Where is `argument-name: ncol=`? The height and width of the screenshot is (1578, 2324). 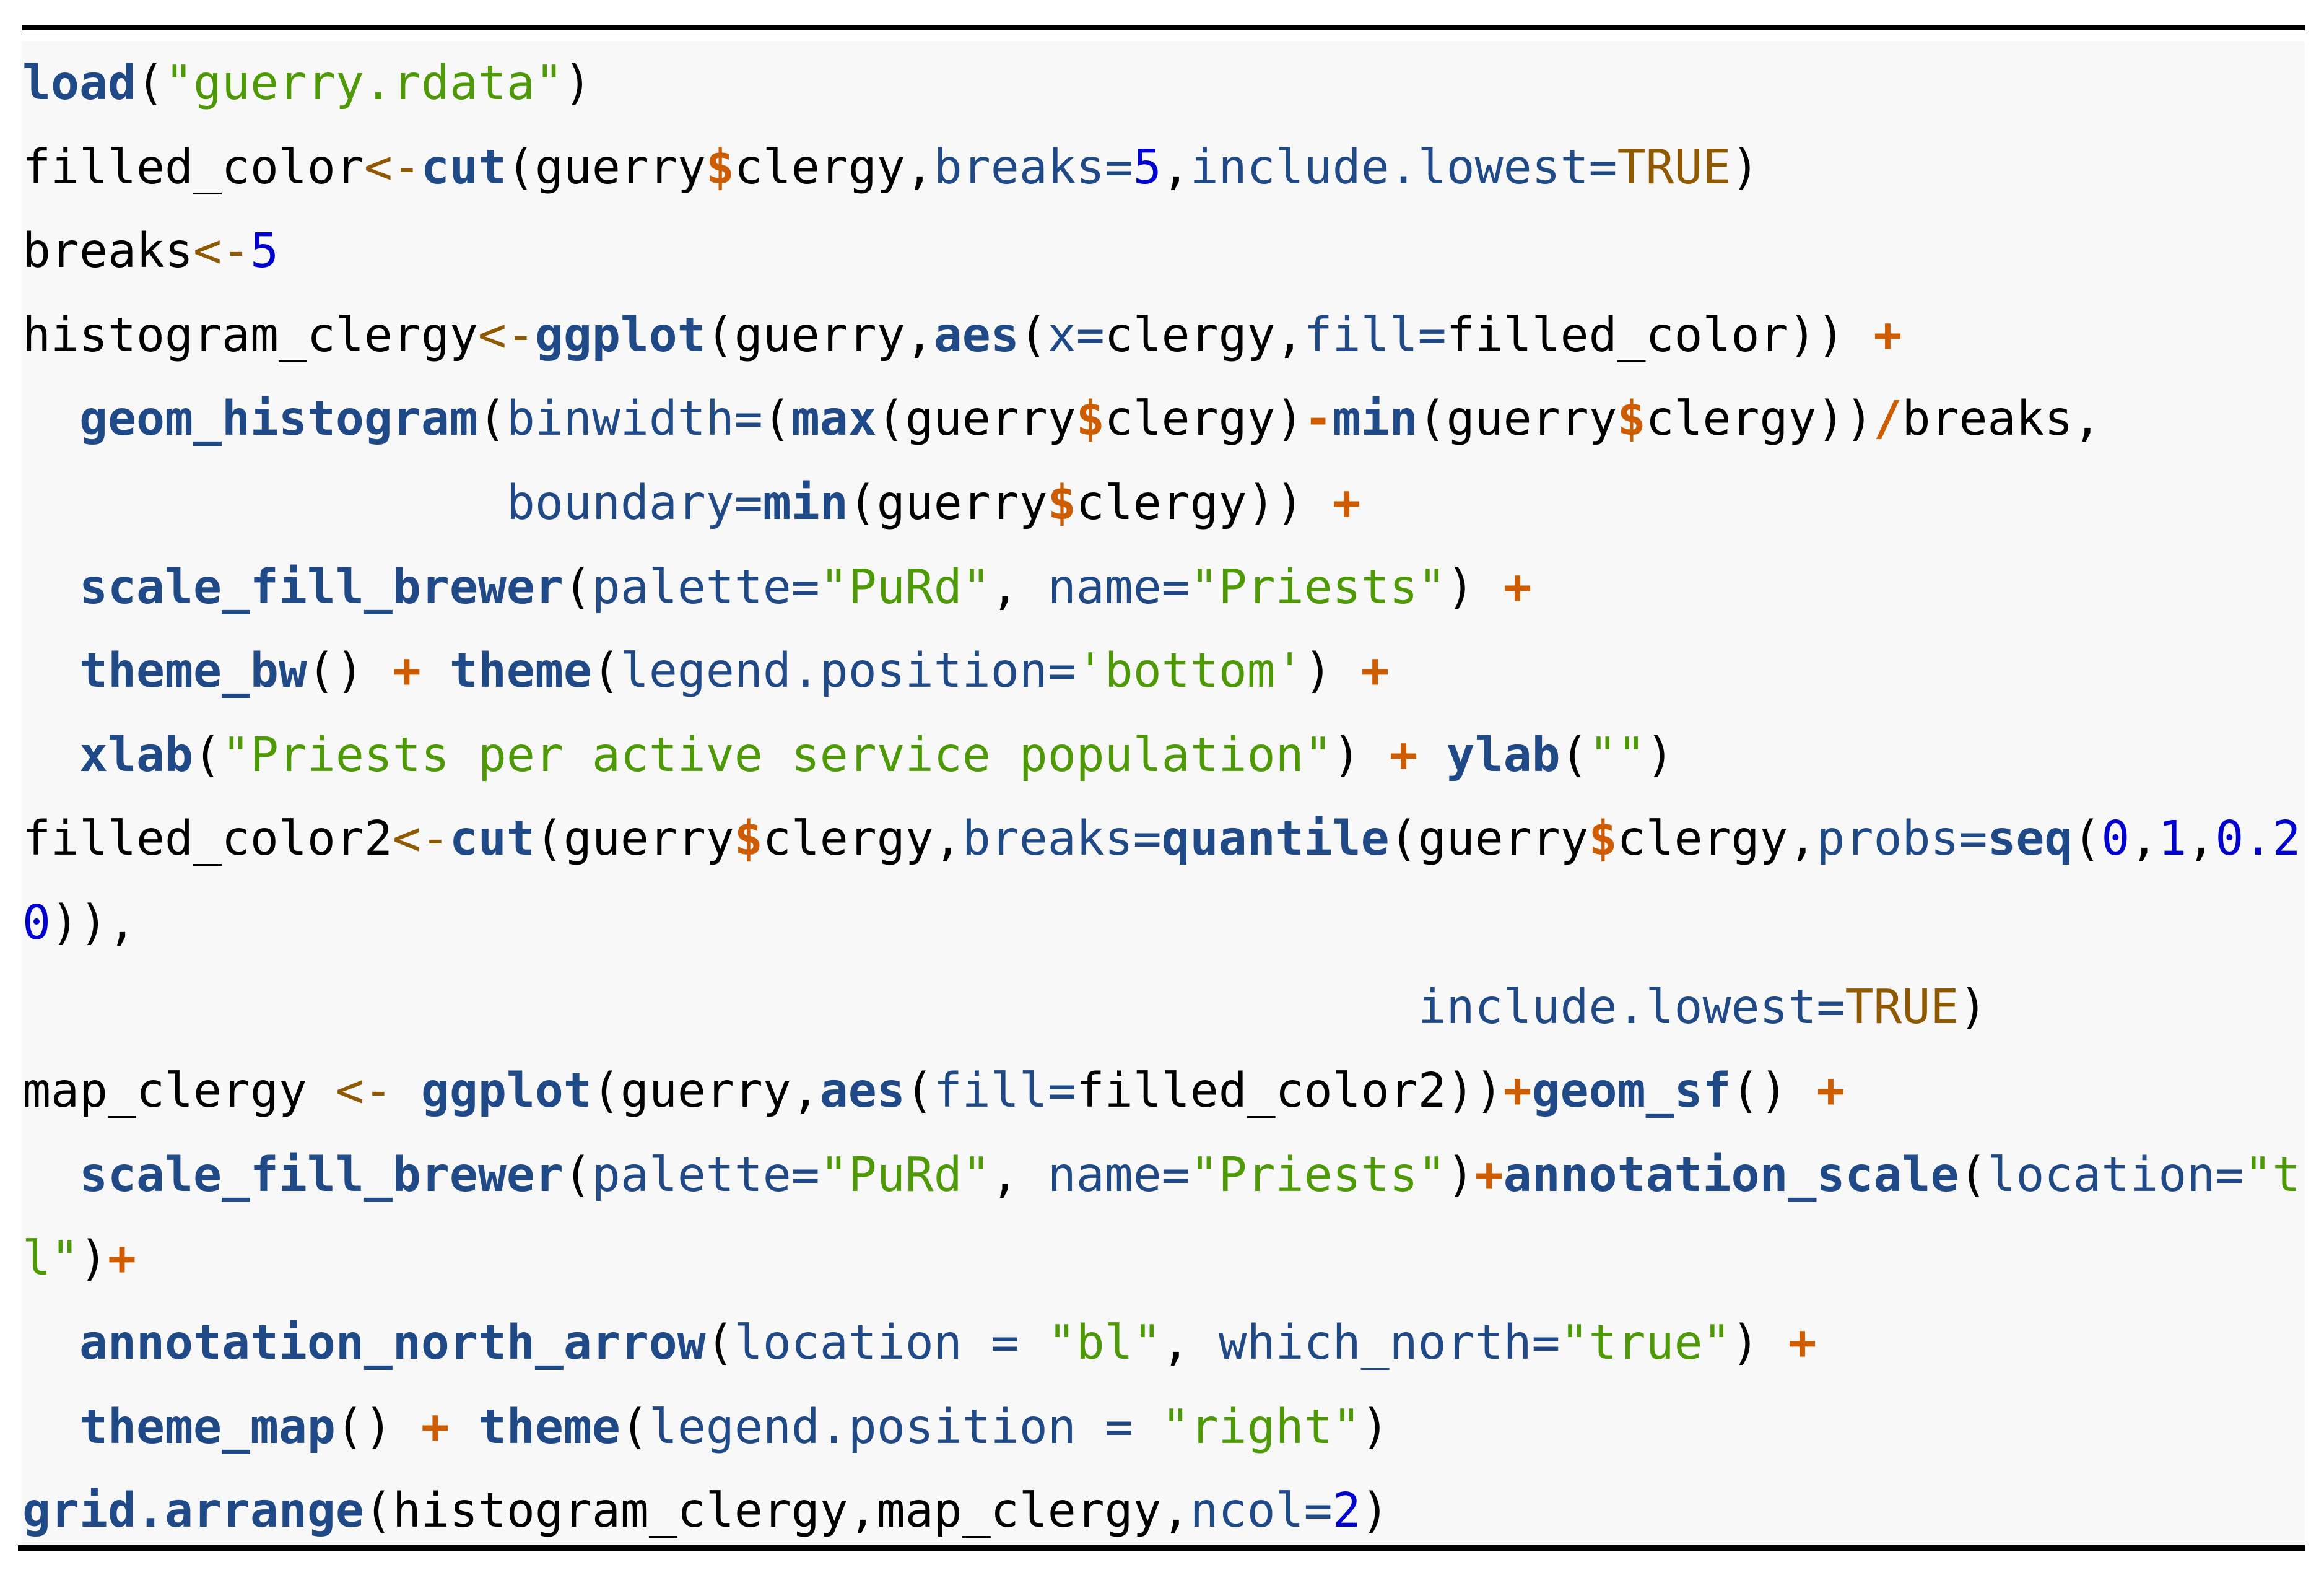 argument-name: ncol= is located at coordinates (1261, 1511).